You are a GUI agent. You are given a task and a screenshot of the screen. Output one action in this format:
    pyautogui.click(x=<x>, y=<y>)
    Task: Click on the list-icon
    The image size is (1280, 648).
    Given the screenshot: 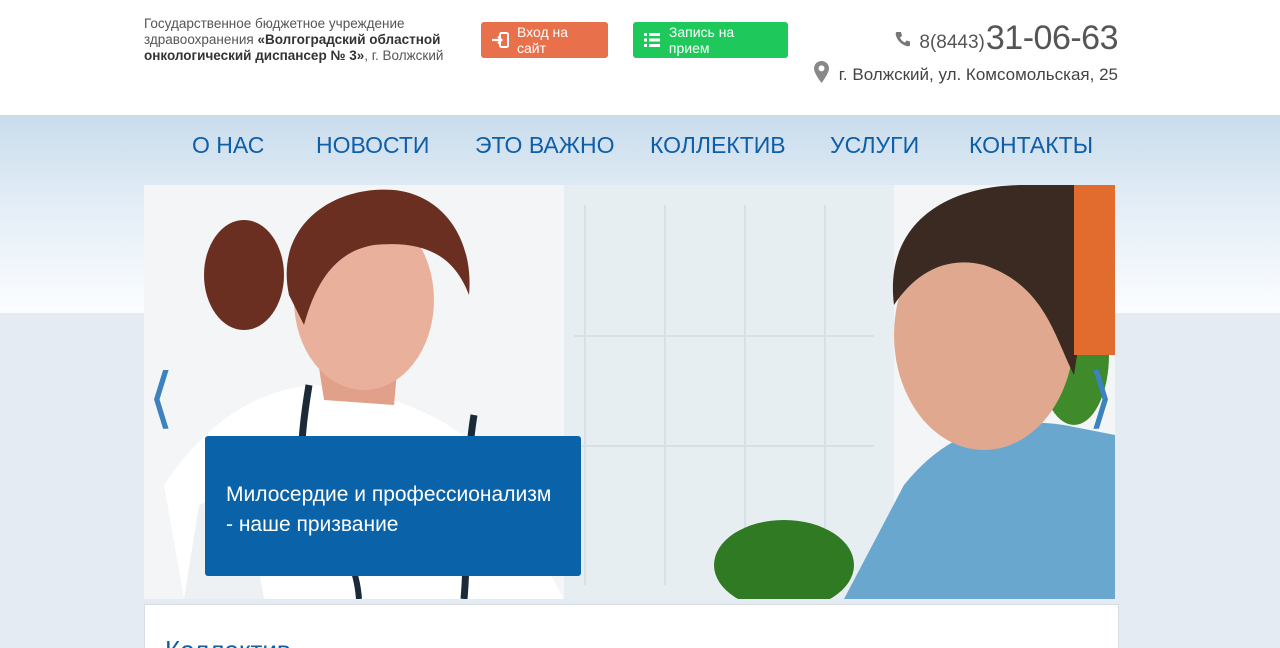 What is the action you would take?
    pyautogui.click(x=652, y=40)
    